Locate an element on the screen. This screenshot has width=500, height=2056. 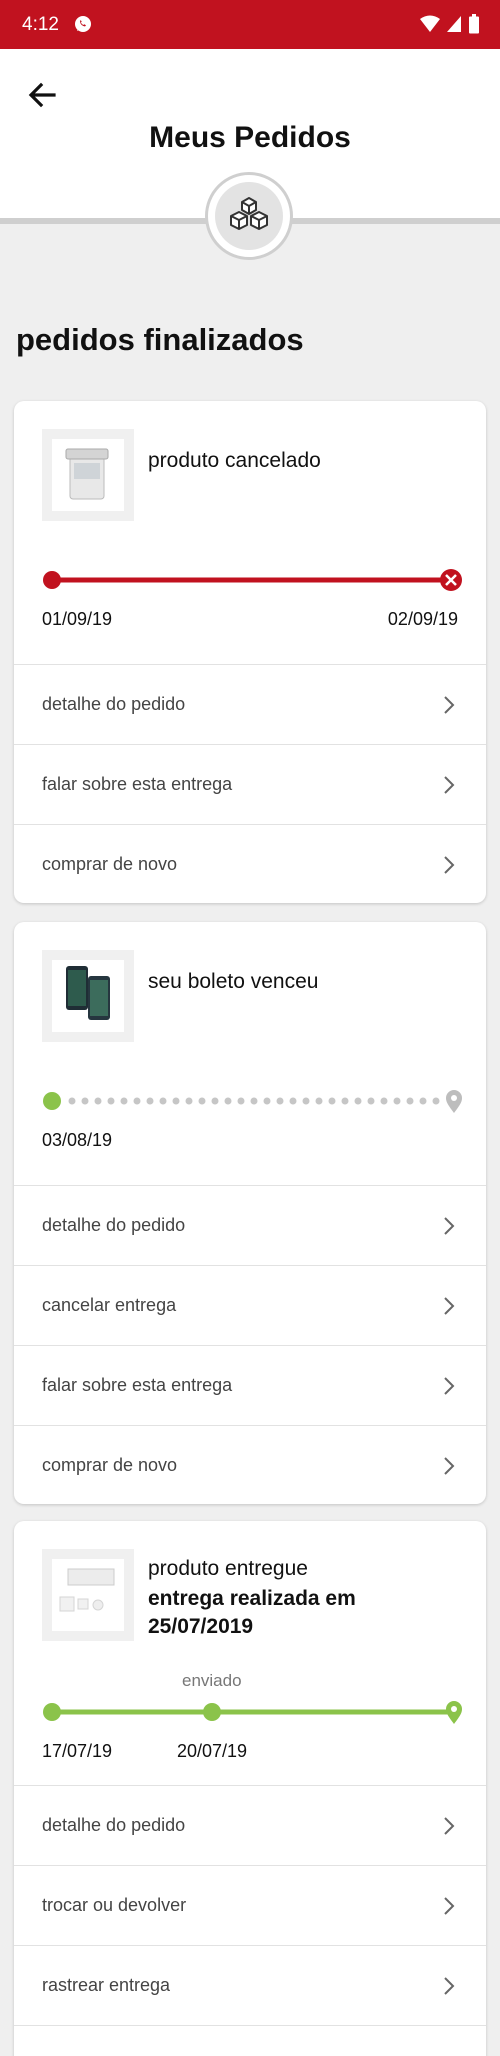
signal-icon is located at coordinates (454, 24).